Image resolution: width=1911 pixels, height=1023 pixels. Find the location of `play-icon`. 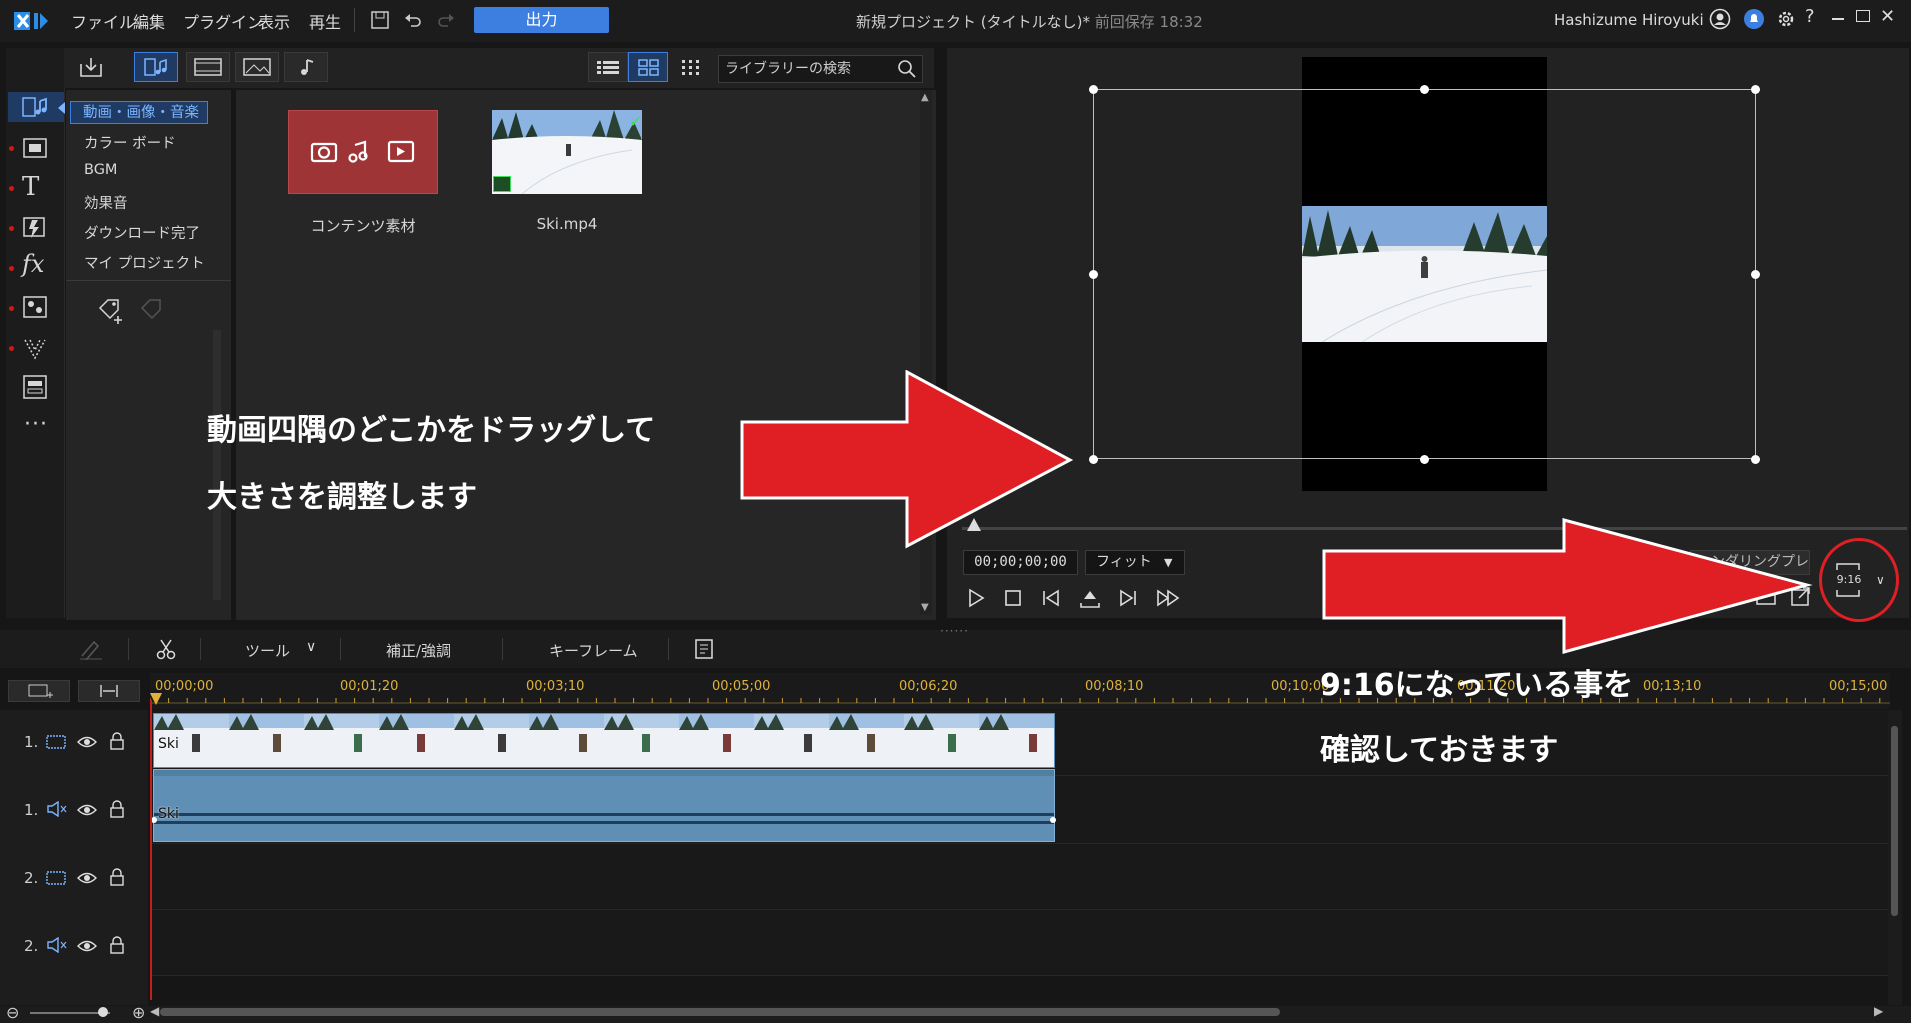

play-icon is located at coordinates (976, 598).